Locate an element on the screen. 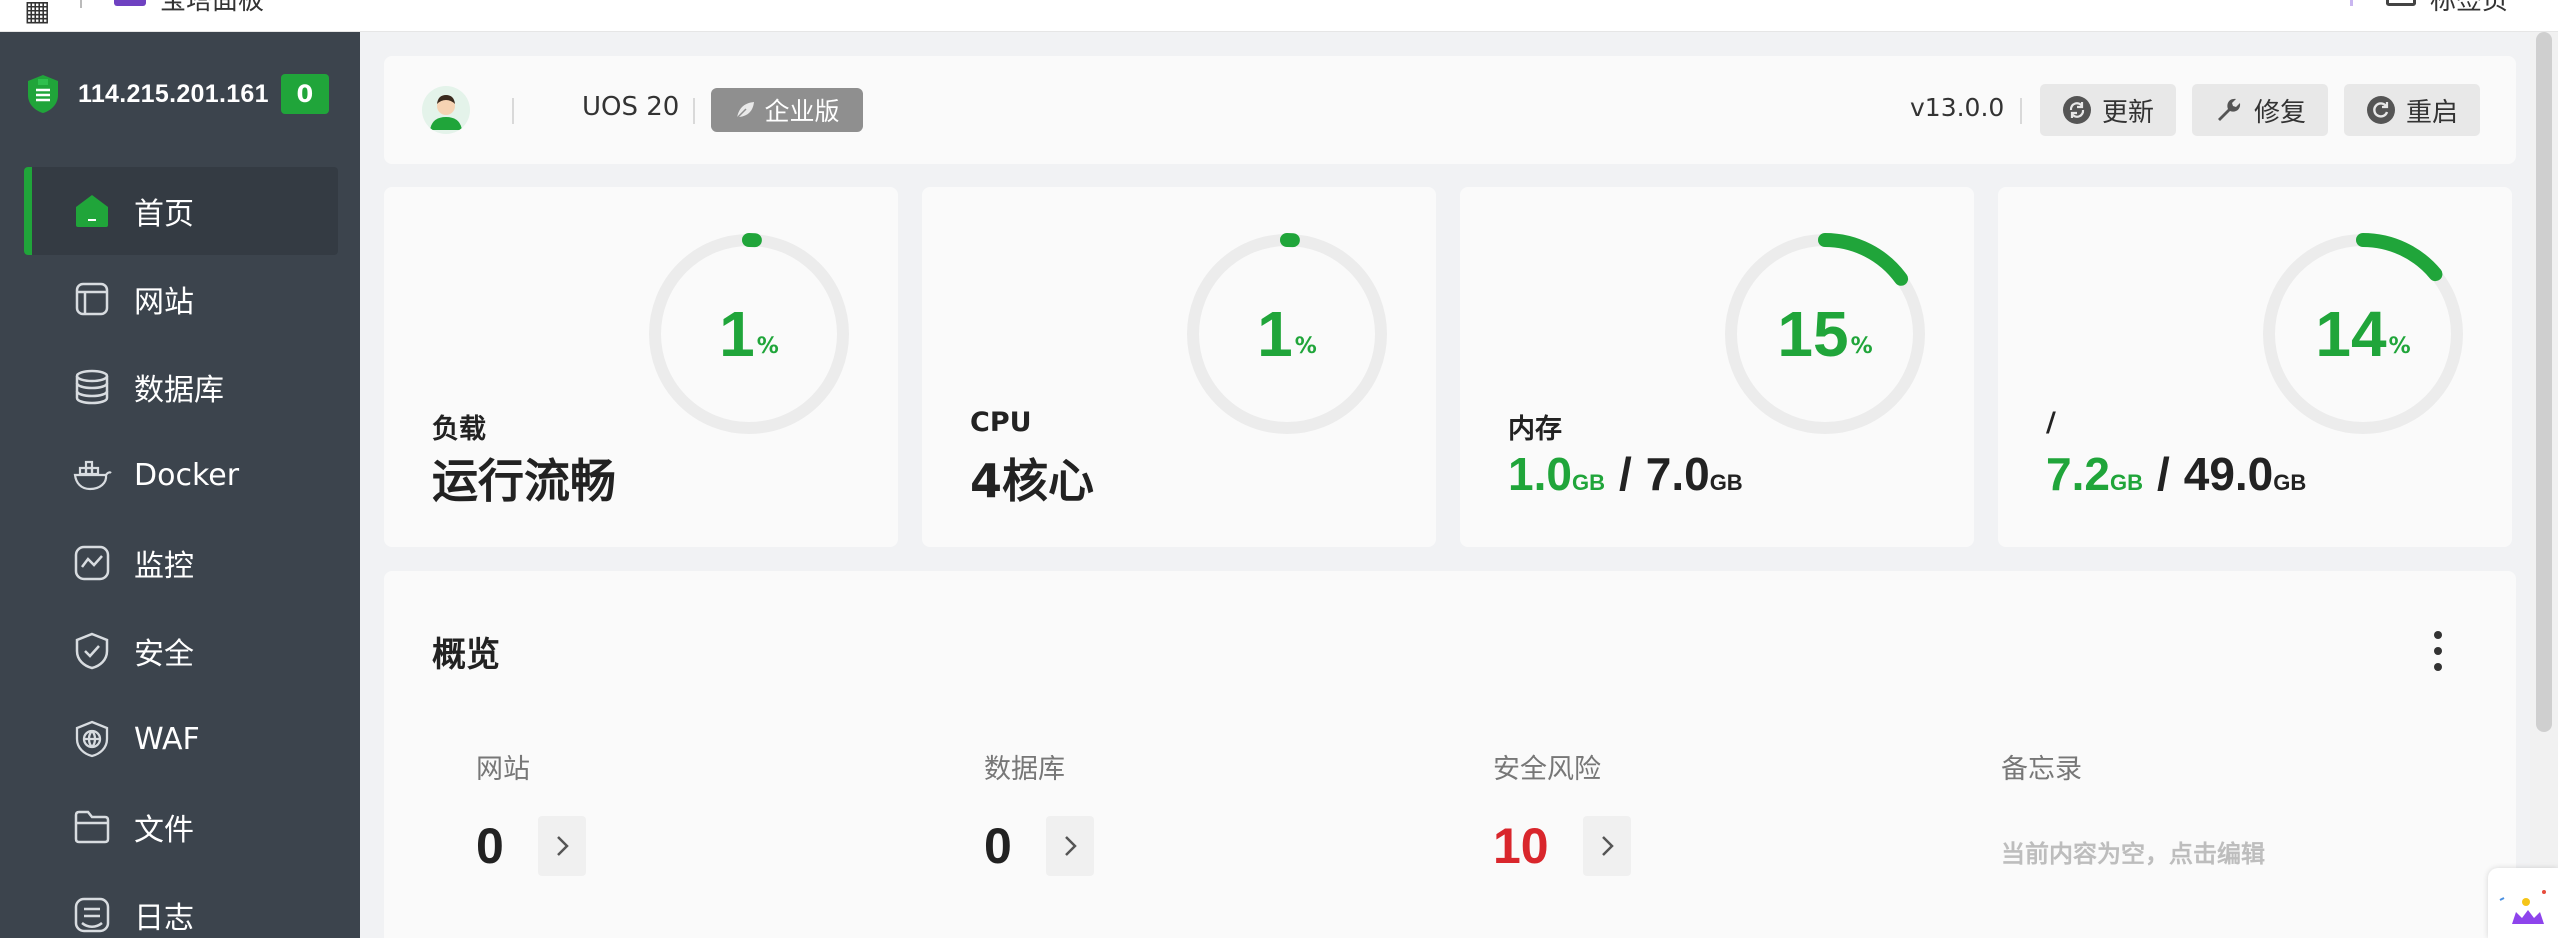 The height and width of the screenshot is (938, 2558). sidebar-menu: 首页 网站 数据库 Docker 监控 安全 WAF 文件 日志 is located at coordinates (180, 552).